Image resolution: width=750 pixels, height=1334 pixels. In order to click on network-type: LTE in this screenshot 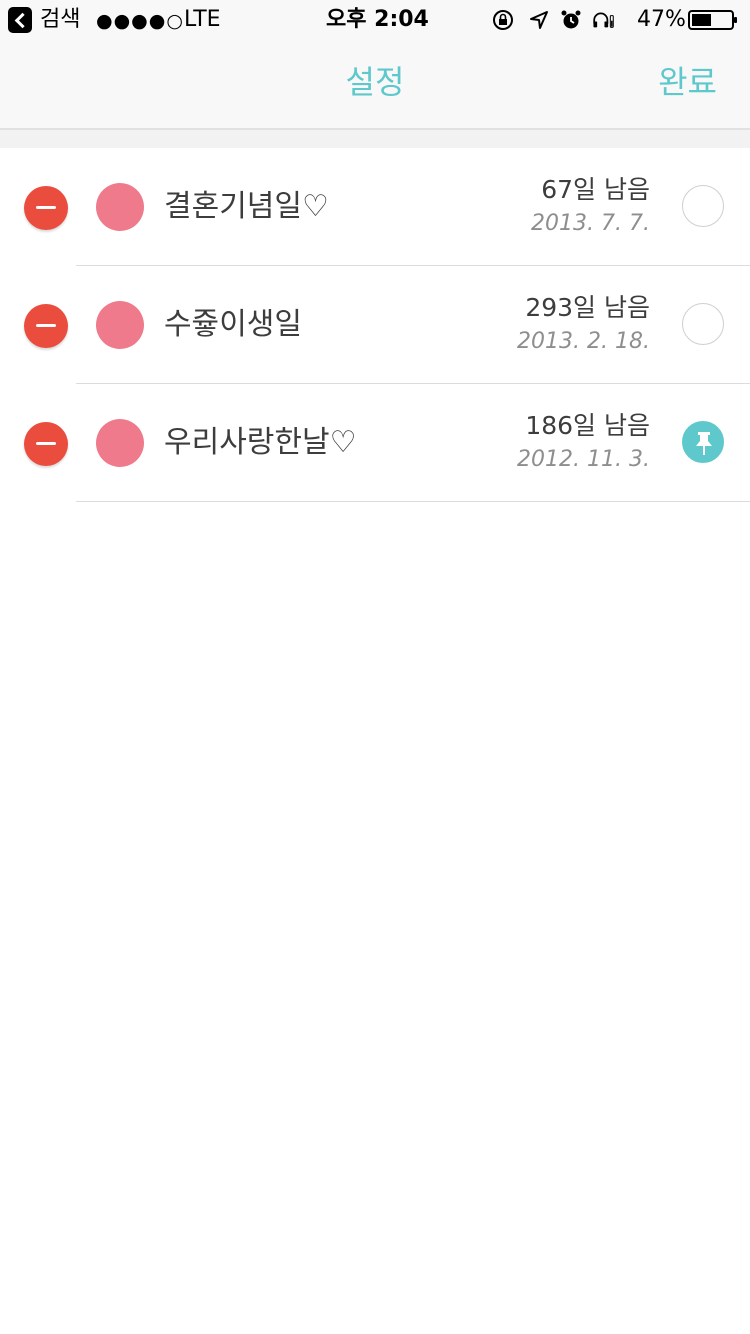, I will do `click(202, 19)`.